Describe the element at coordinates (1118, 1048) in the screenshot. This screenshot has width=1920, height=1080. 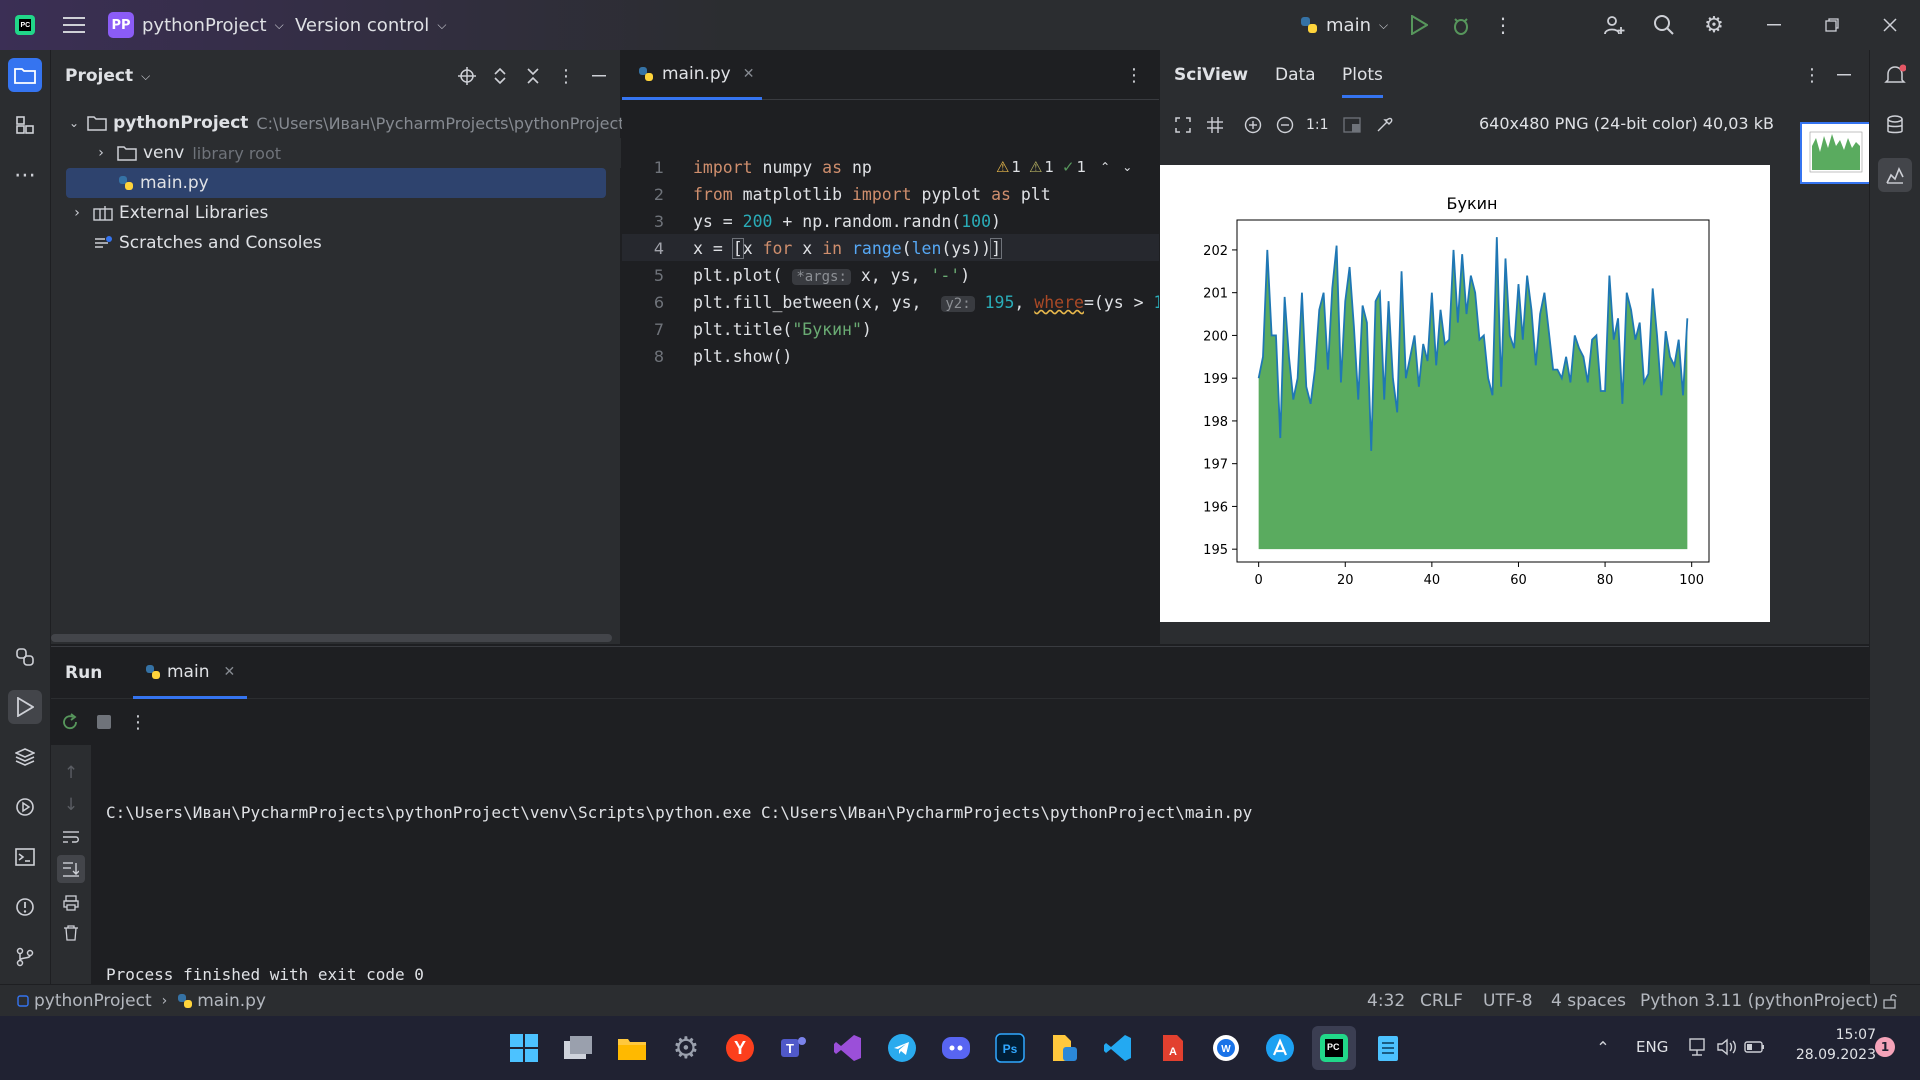
I see `vscode-icon` at that location.